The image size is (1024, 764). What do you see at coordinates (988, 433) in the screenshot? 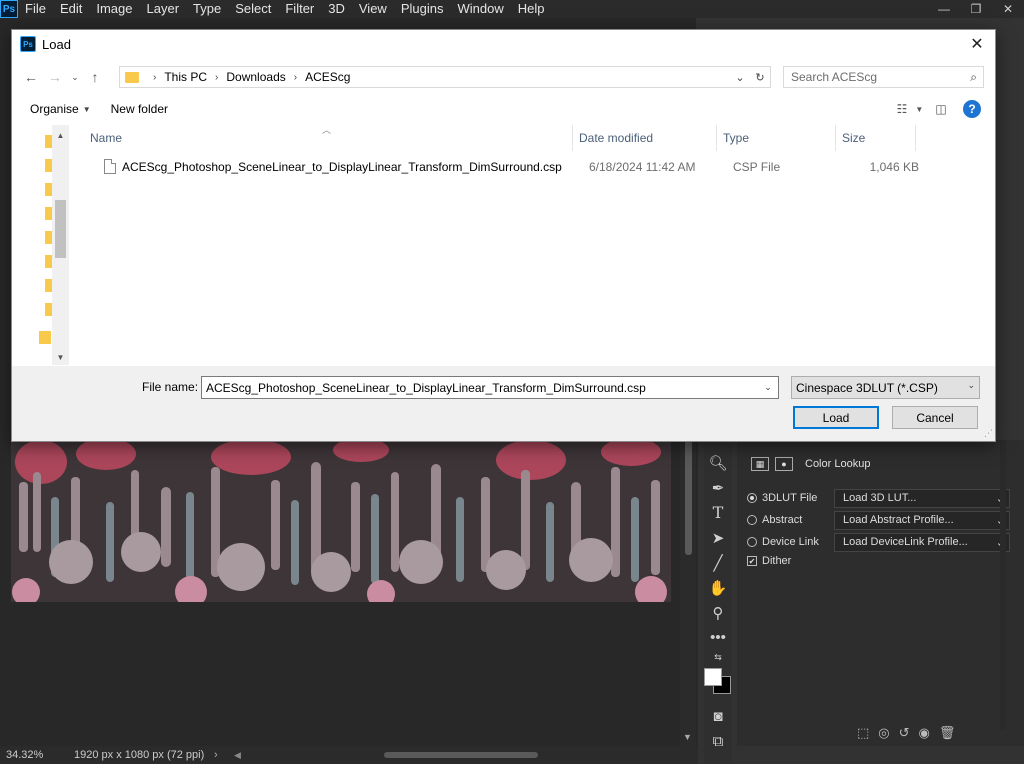
I see `resize-grip-icon: ⋰` at bounding box center [988, 433].